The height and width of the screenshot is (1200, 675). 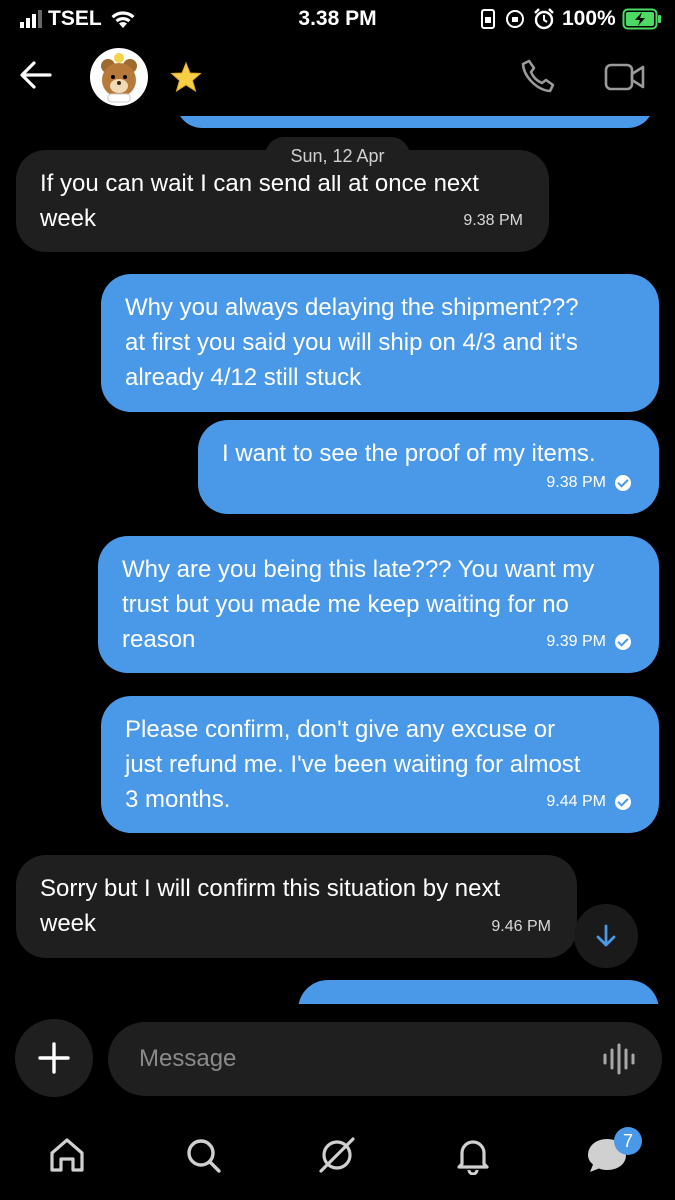 I want to click on voice-wave-icon, so click(x=619, y=1059).